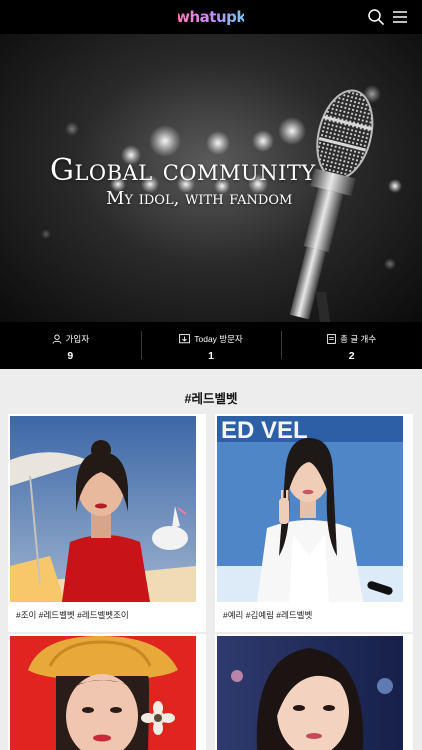 The height and width of the screenshot is (750, 422). Describe the element at coordinates (57, 339) in the screenshot. I see `user-icon` at that location.